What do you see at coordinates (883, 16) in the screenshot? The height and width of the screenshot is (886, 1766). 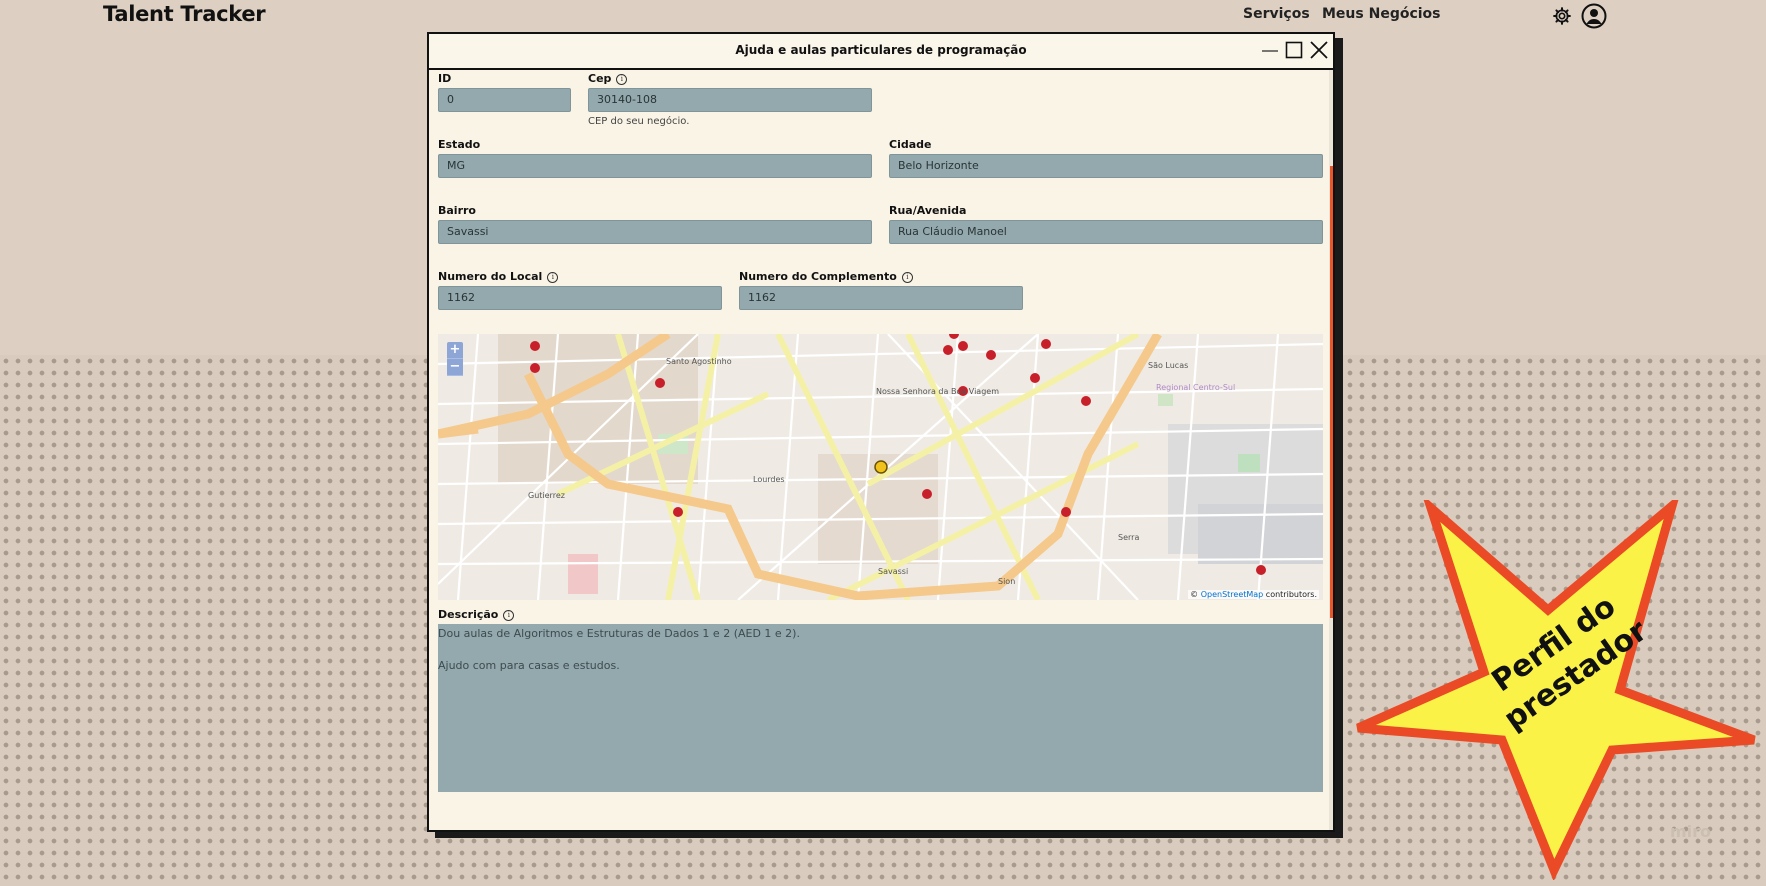 I see `top-navigation-bar: Talent Tracker Serviços Meus Negócios` at bounding box center [883, 16].